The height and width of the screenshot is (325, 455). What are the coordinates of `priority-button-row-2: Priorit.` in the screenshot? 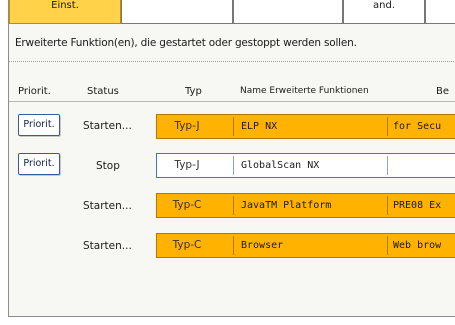 It's located at (39, 164).